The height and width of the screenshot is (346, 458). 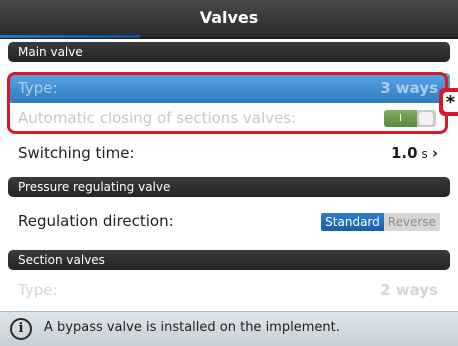 What do you see at coordinates (157, 118) in the screenshot?
I see `auto-closing-label: Automatic closing of sections valves:` at bounding box center [157, 118].